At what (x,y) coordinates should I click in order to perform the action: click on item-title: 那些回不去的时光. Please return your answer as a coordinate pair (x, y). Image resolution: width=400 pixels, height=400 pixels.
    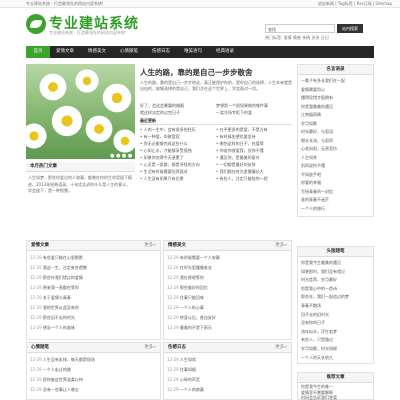
    Looking at the image, I should click on (59, 317).